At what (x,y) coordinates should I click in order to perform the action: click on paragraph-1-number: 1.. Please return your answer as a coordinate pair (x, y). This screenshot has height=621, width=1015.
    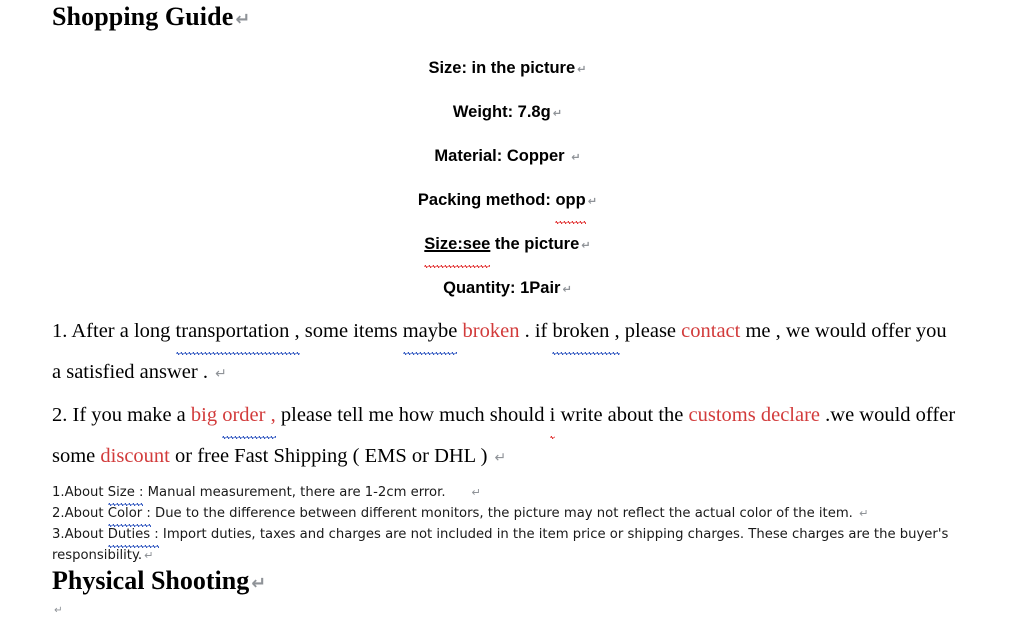
    Looking at the image, I should click on (62, 331).